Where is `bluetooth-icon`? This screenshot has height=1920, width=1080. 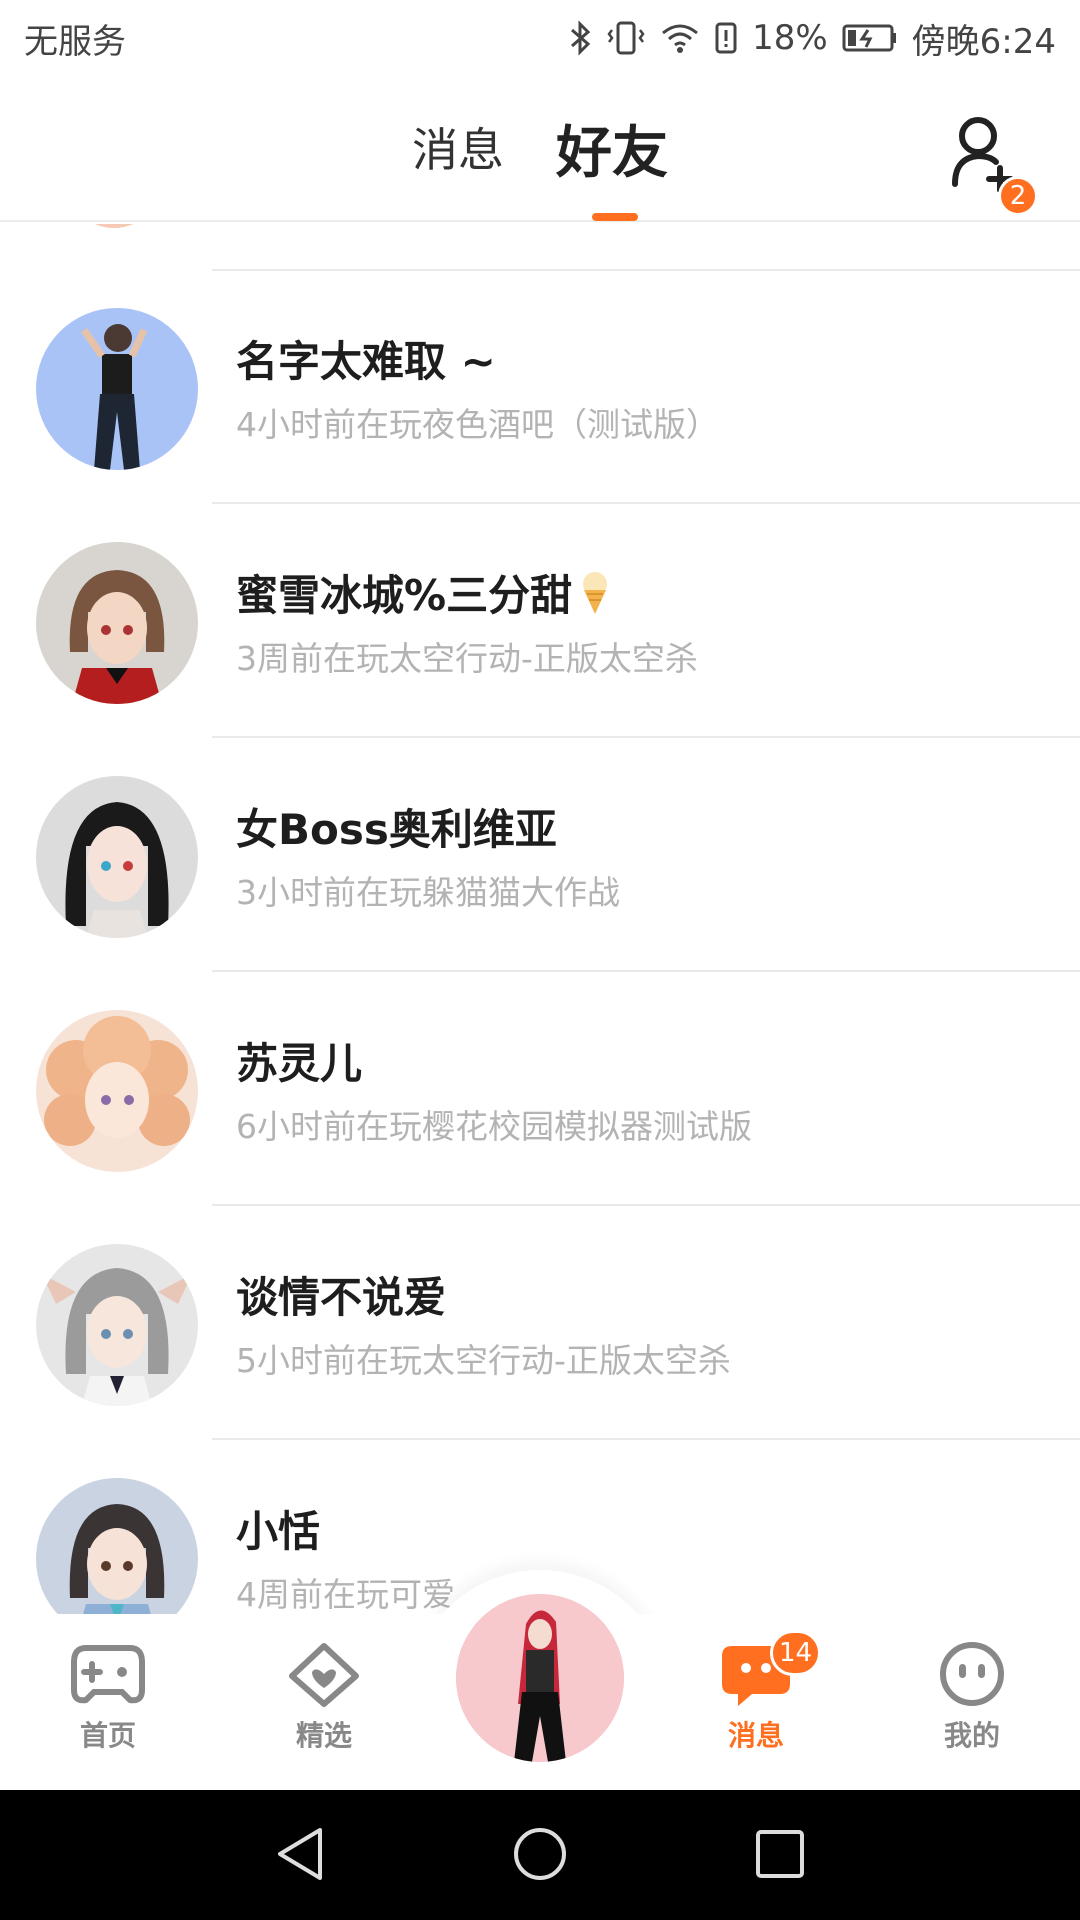 bluetooth-icon is located at coordinates (581, 38).